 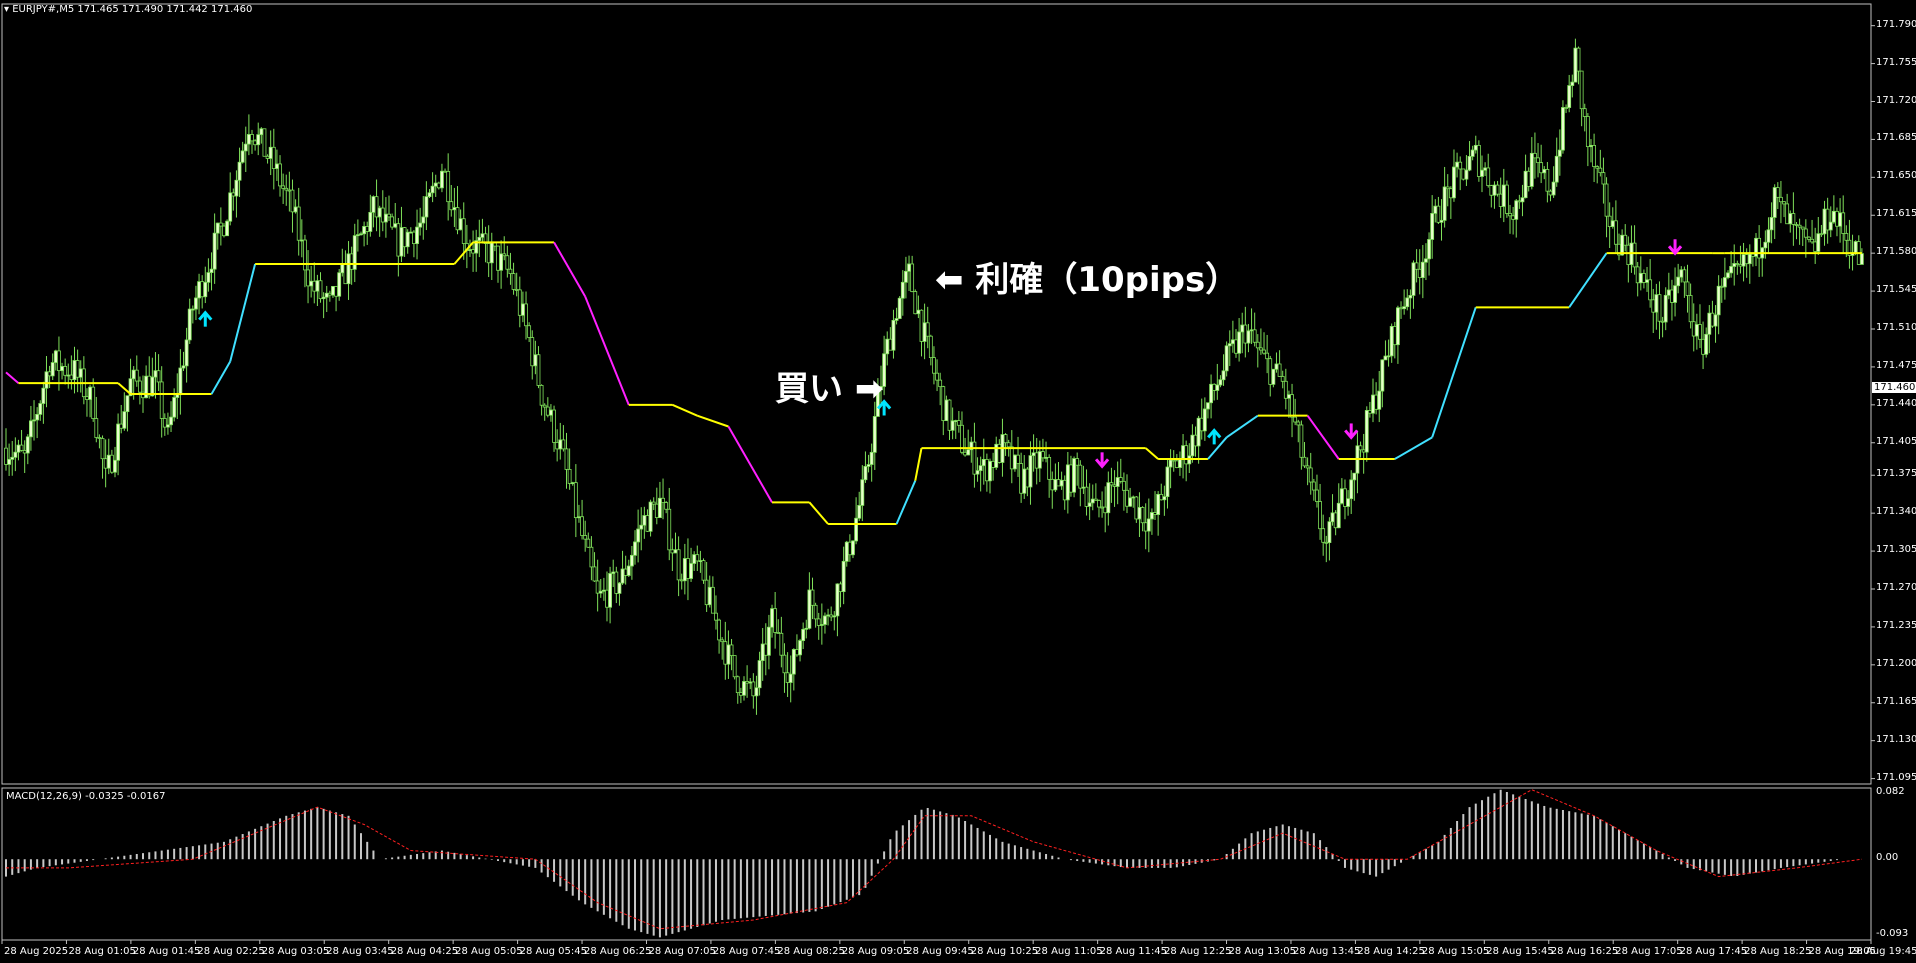 I want to click on sell-arrow-icon, so click(x=1351, y=431).